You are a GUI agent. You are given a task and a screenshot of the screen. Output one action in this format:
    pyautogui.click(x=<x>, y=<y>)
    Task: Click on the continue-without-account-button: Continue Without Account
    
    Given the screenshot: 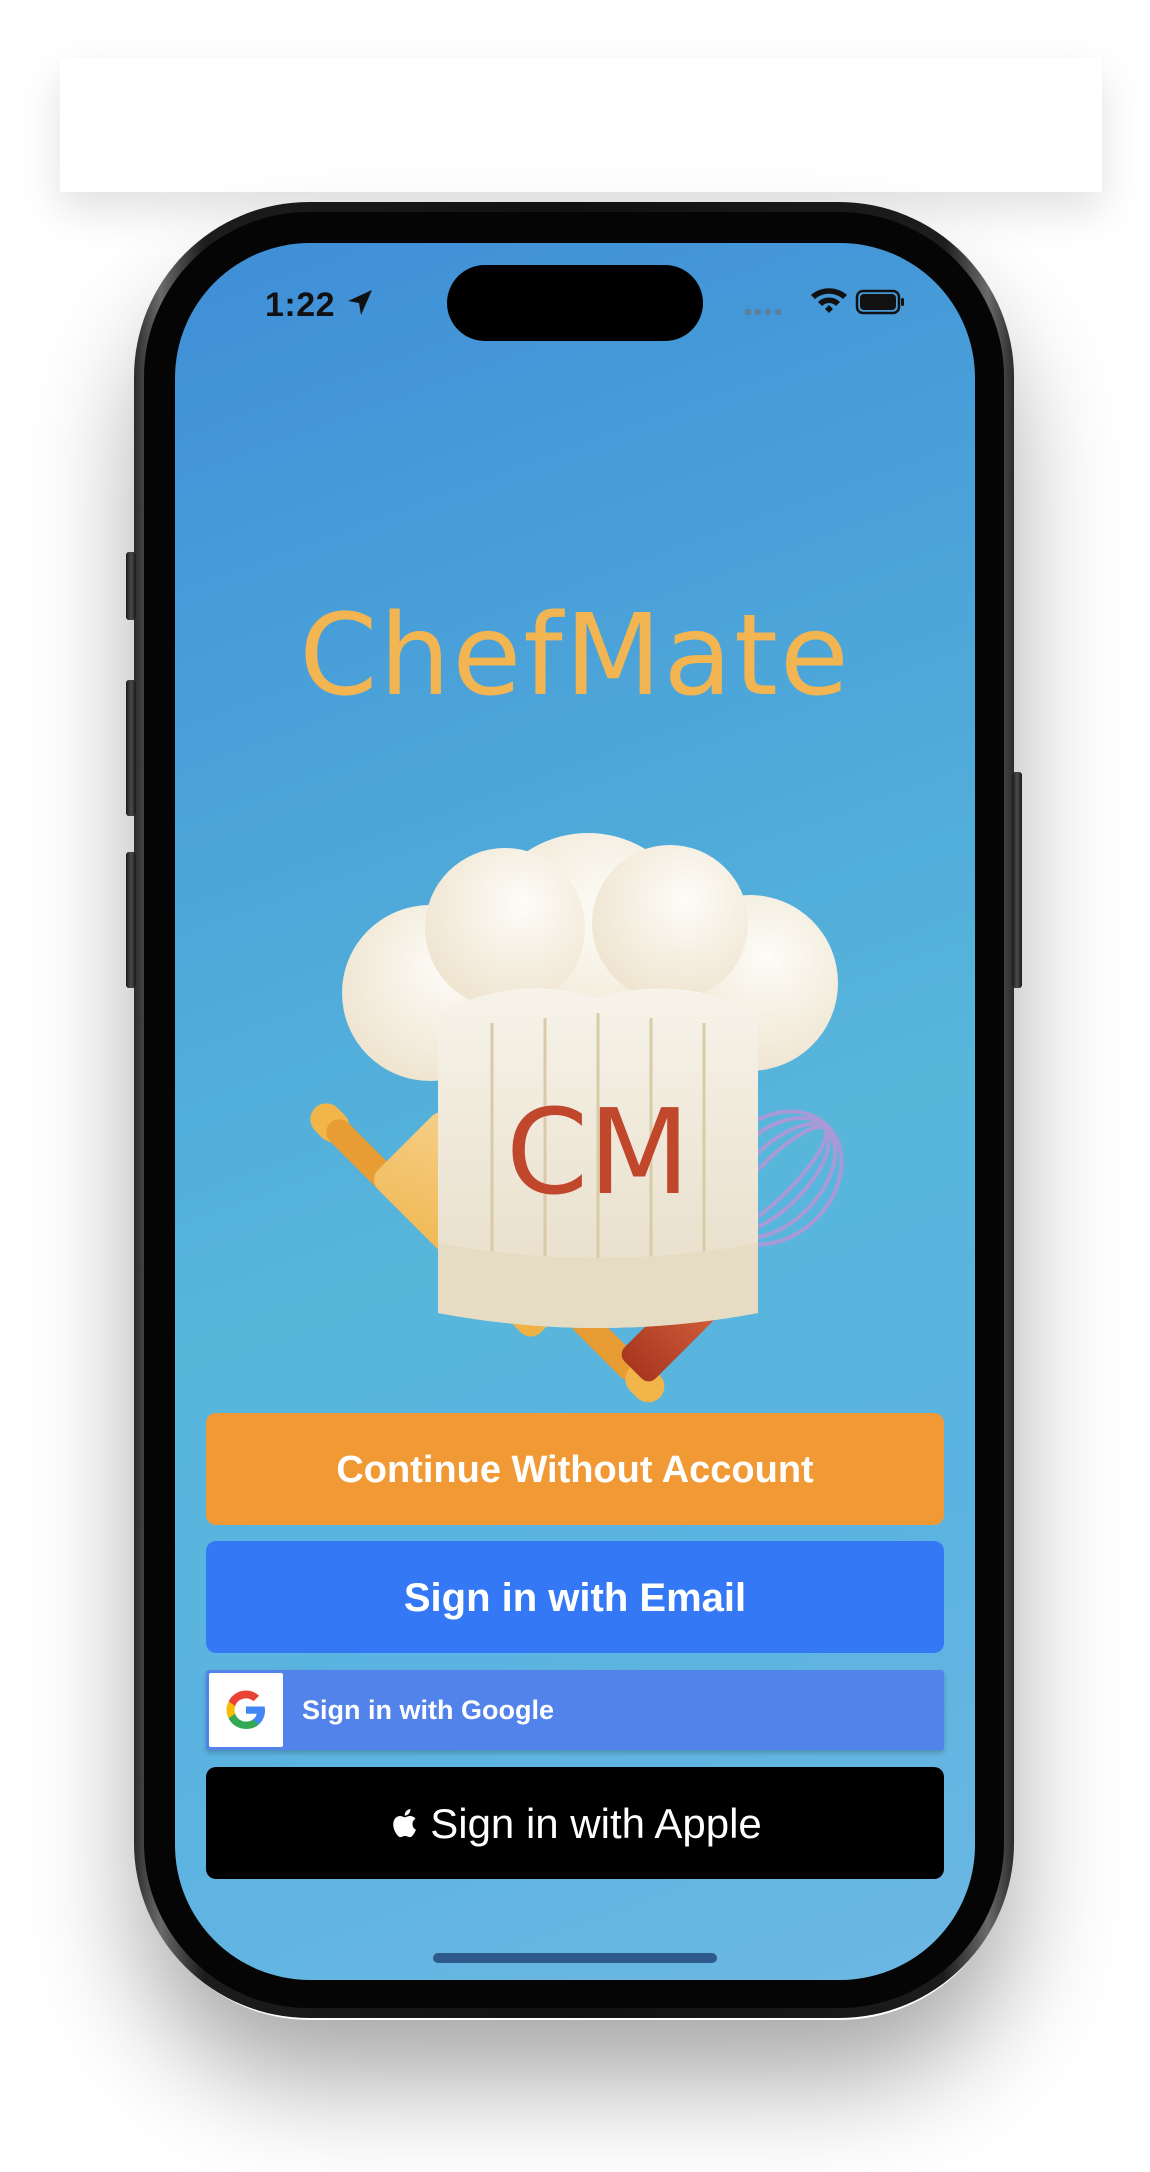 What is the action you would take?
    pyautogui.click(x=575, y=1469)
    